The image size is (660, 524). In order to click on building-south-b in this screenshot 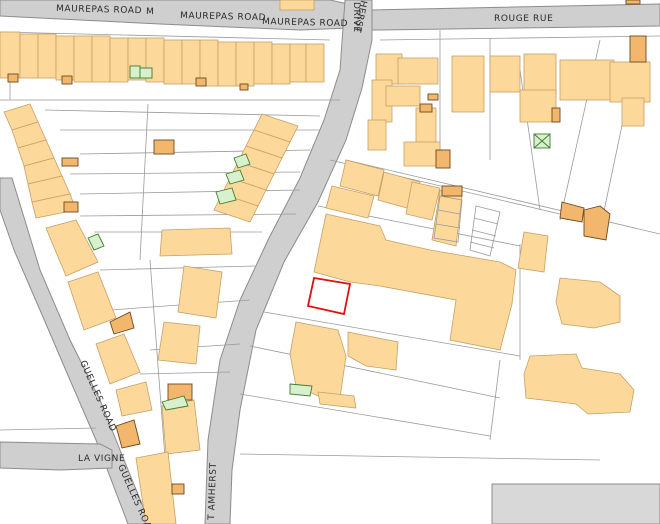, I will do `click(373, 351)`.